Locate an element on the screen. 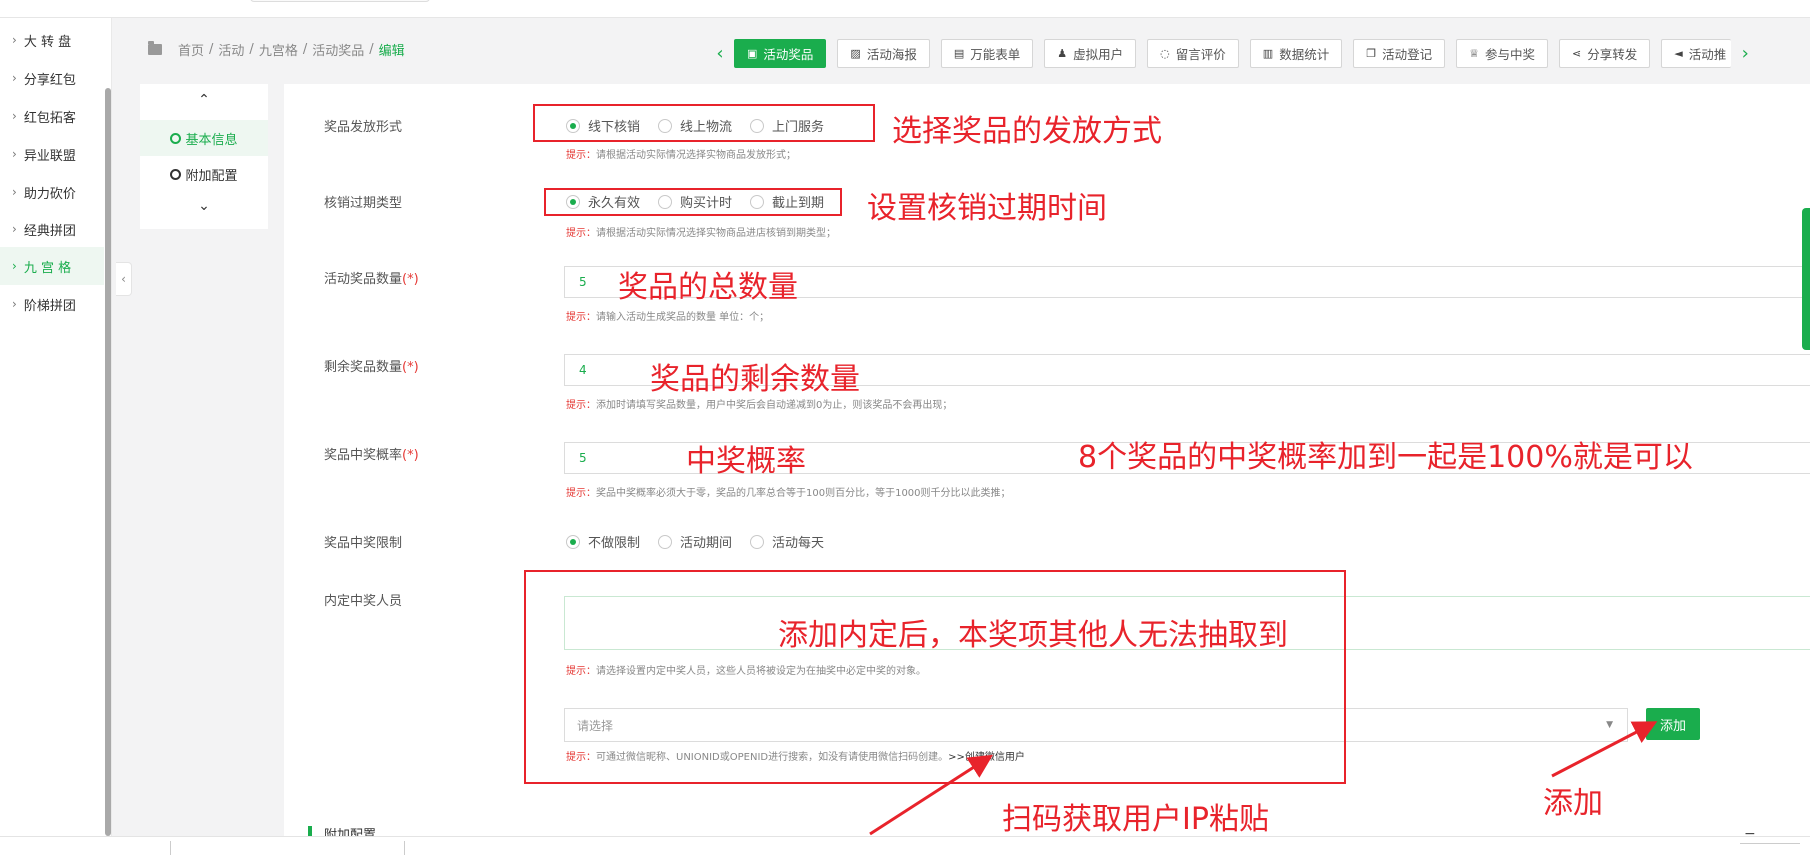 The height and width of the screenshot is (855, 1810). chevron-left-icon: ‹ is located at coordinates (123, 279).